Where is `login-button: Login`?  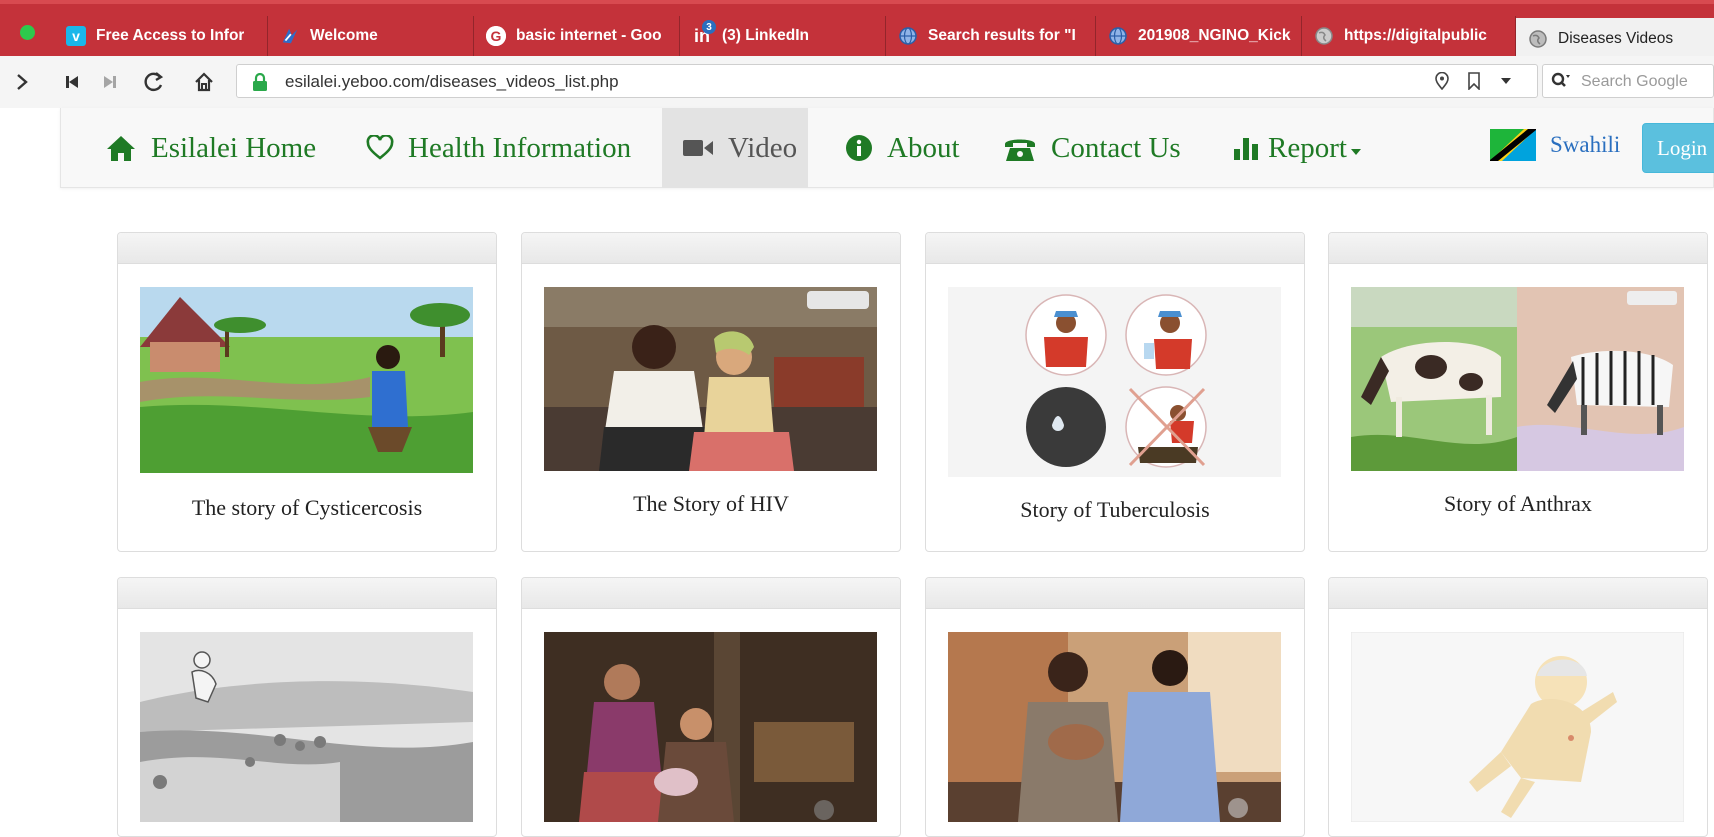 login-button: Login is located at coordinates (1678, 148).